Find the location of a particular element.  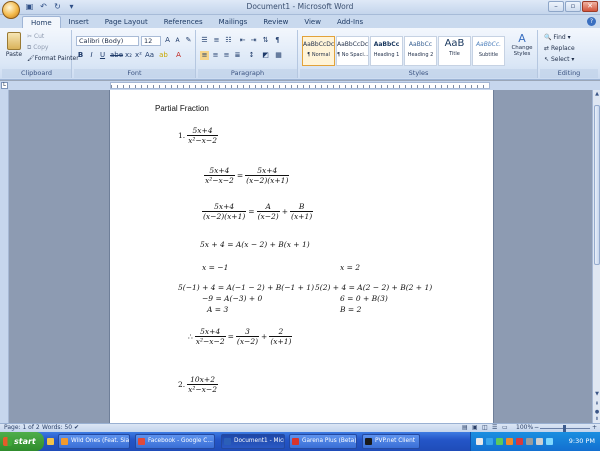

tab-page-layout: Page Layout is located at coordinates (126, 22).